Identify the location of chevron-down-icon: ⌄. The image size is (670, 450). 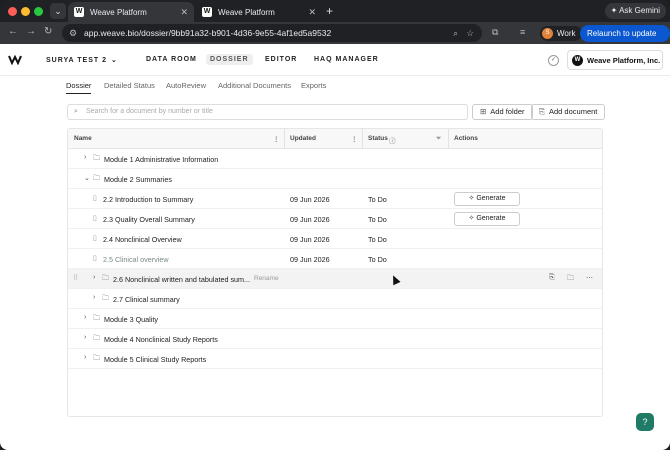
(87, 178).